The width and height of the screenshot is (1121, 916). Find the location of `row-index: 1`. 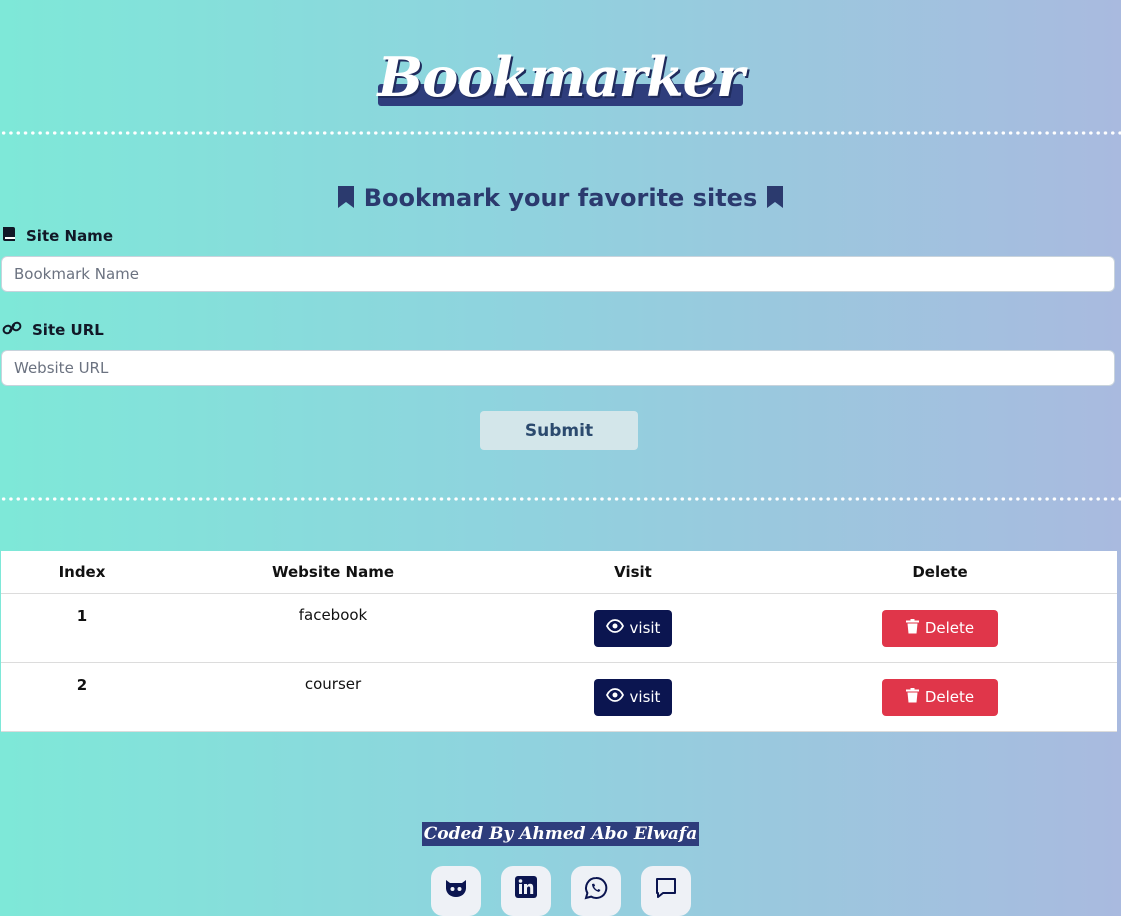

row-index: 1 is located at coordinates (82, 628).